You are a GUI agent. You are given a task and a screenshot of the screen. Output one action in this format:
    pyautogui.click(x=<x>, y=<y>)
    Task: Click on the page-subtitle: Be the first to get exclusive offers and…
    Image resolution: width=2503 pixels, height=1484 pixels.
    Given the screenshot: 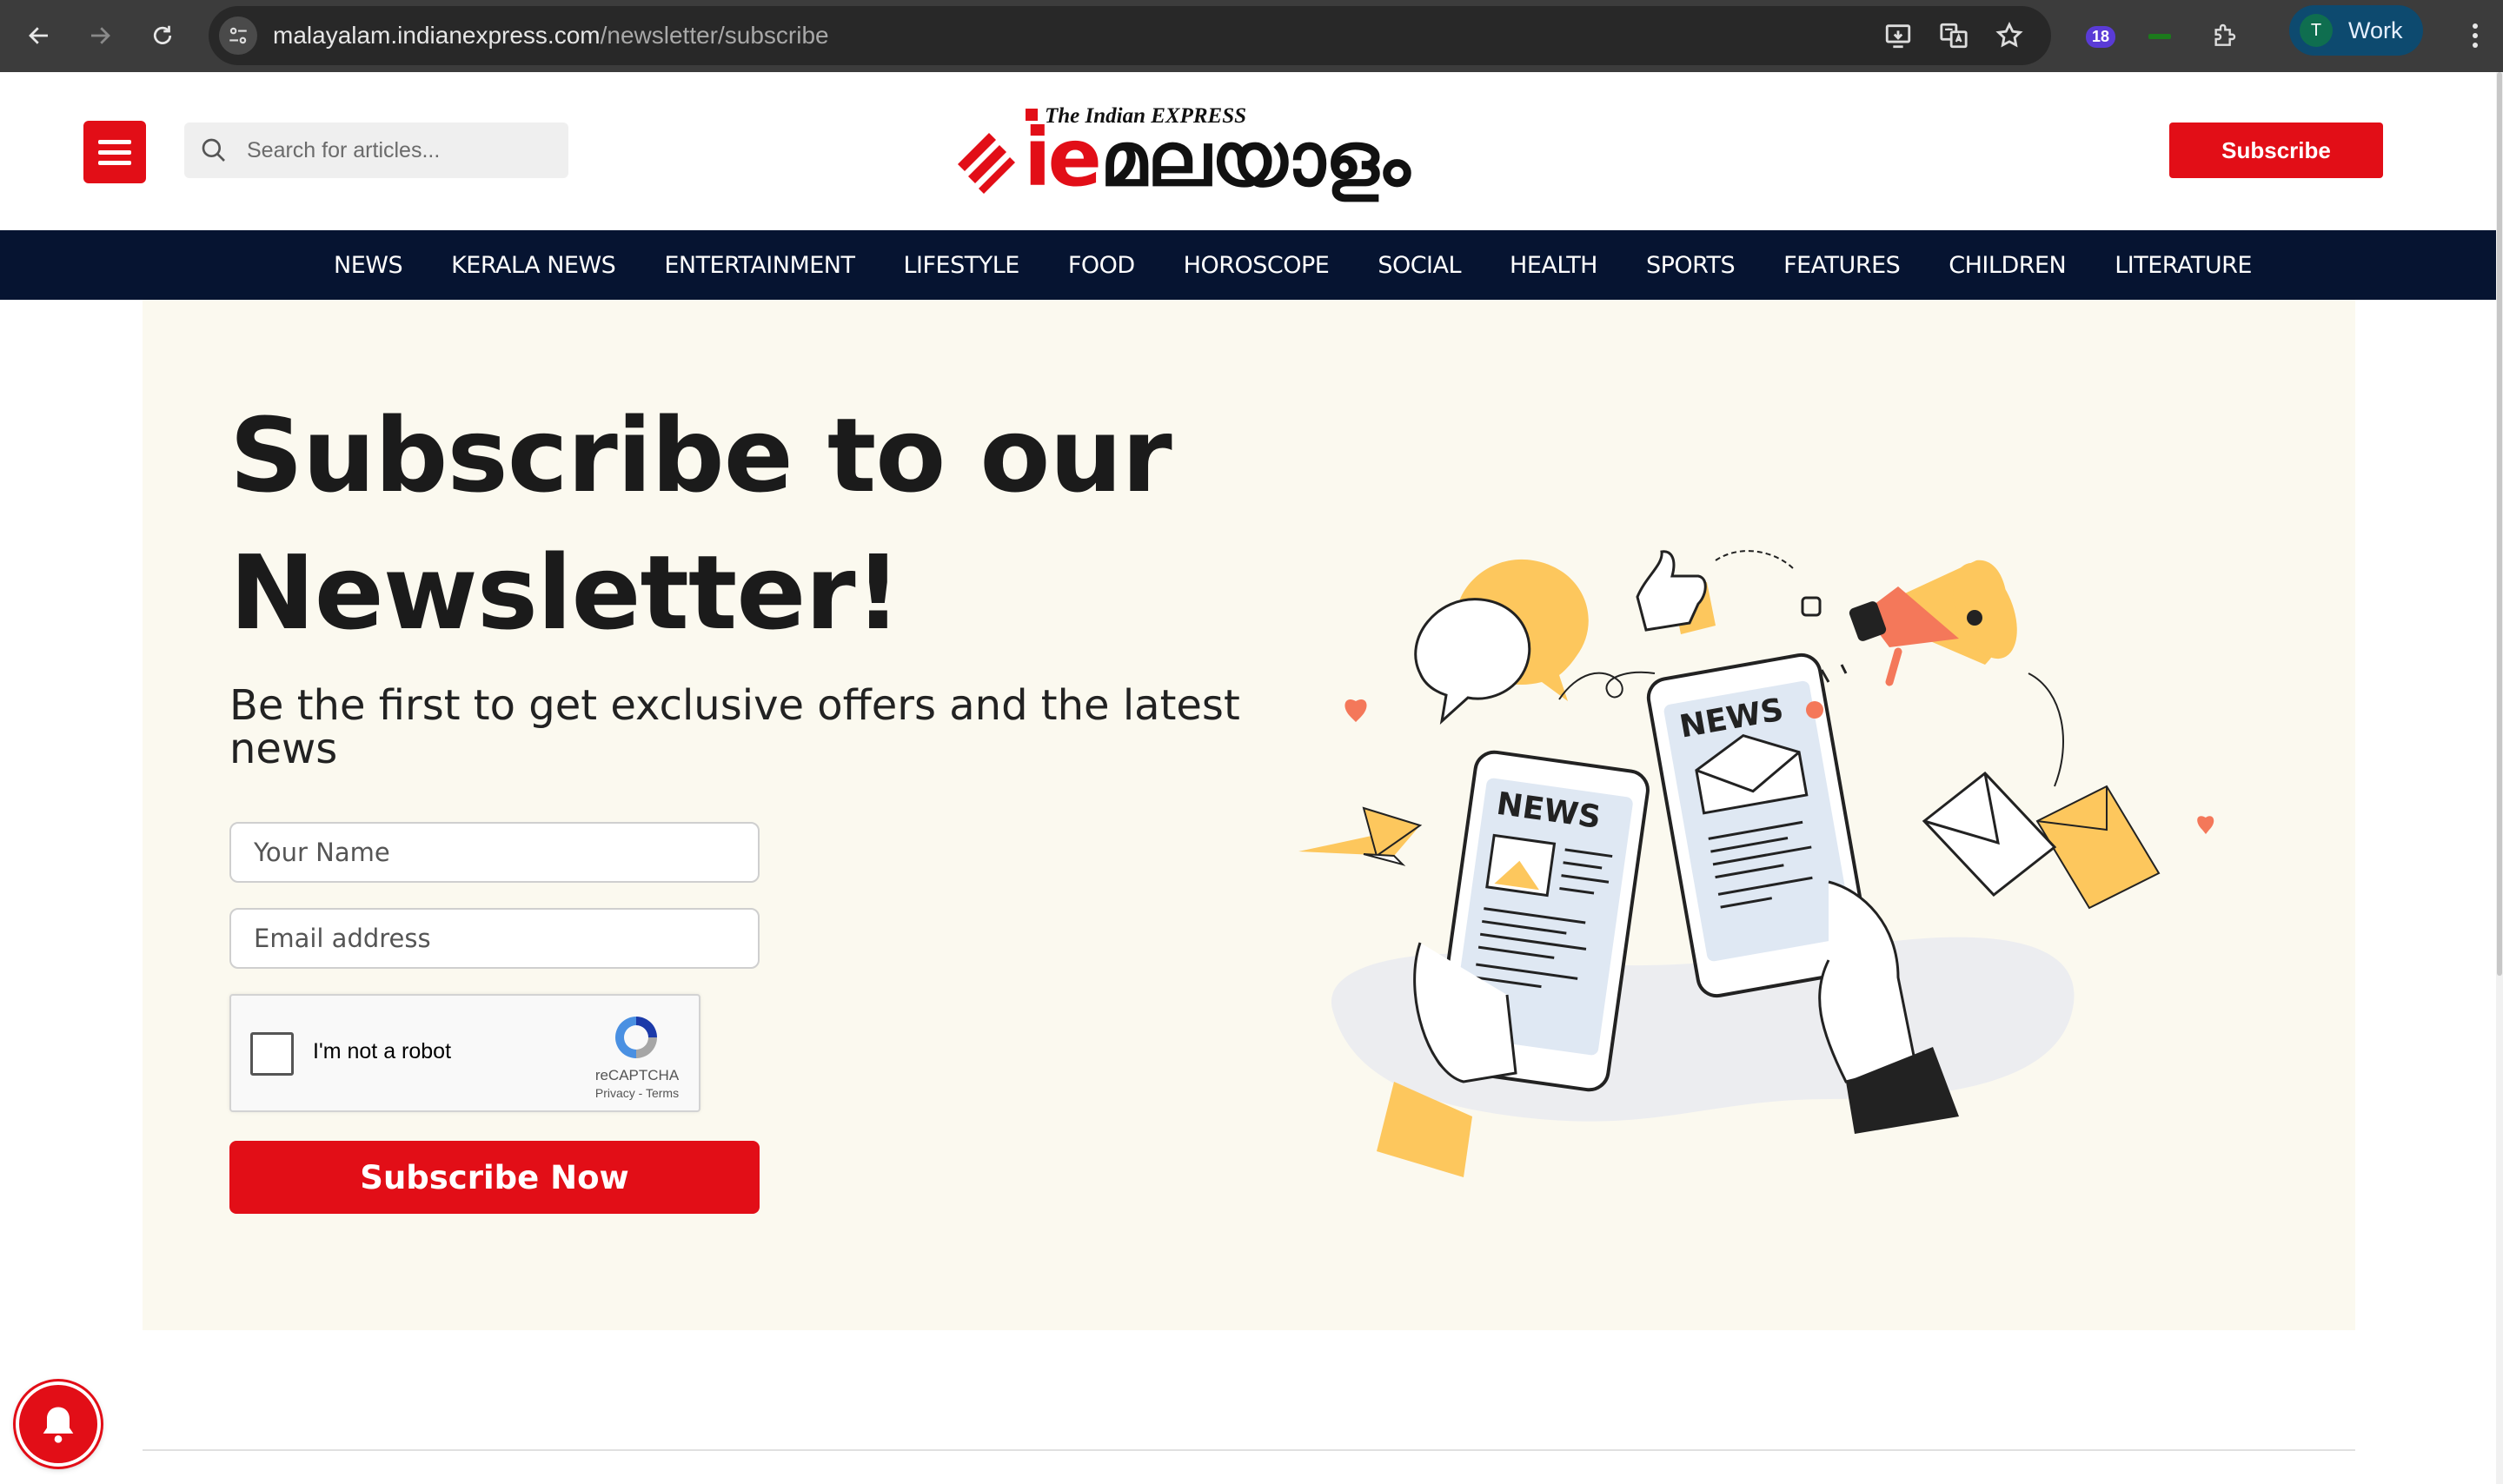 What is the action you would take?
    pyautogui.click(x=734, y=727)
    